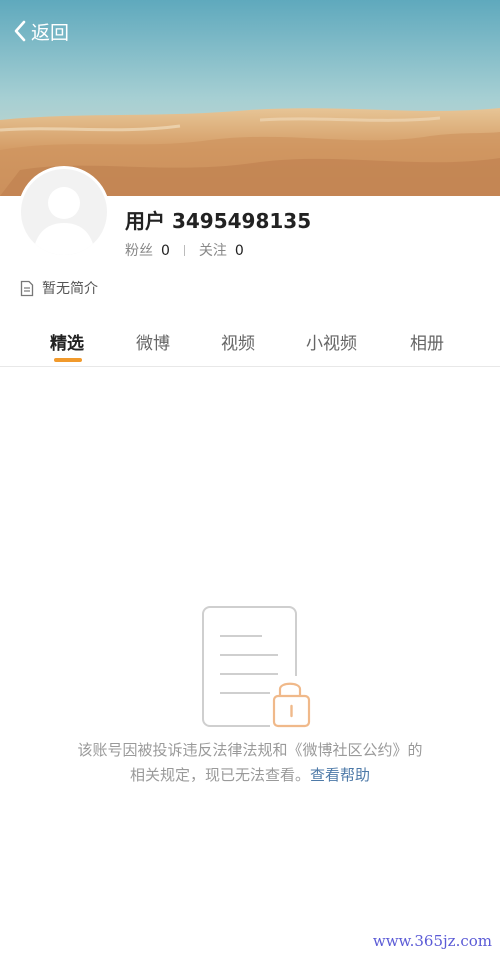 Image resolution: width=500 pixels, height=960 pixels. Describe the element at coordinates (20, 31) in the screenshot. I see `chevron-left-icon` at that location.